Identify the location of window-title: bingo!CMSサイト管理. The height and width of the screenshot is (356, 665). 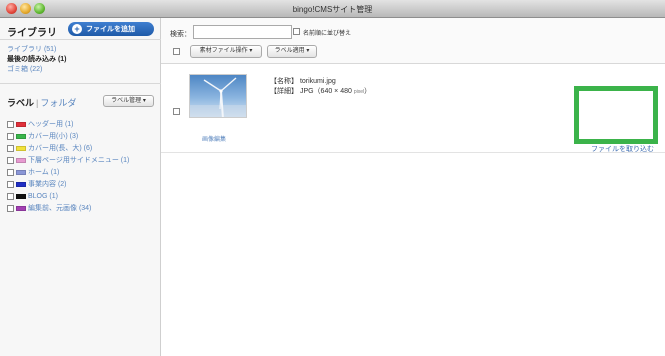
(332, 9).